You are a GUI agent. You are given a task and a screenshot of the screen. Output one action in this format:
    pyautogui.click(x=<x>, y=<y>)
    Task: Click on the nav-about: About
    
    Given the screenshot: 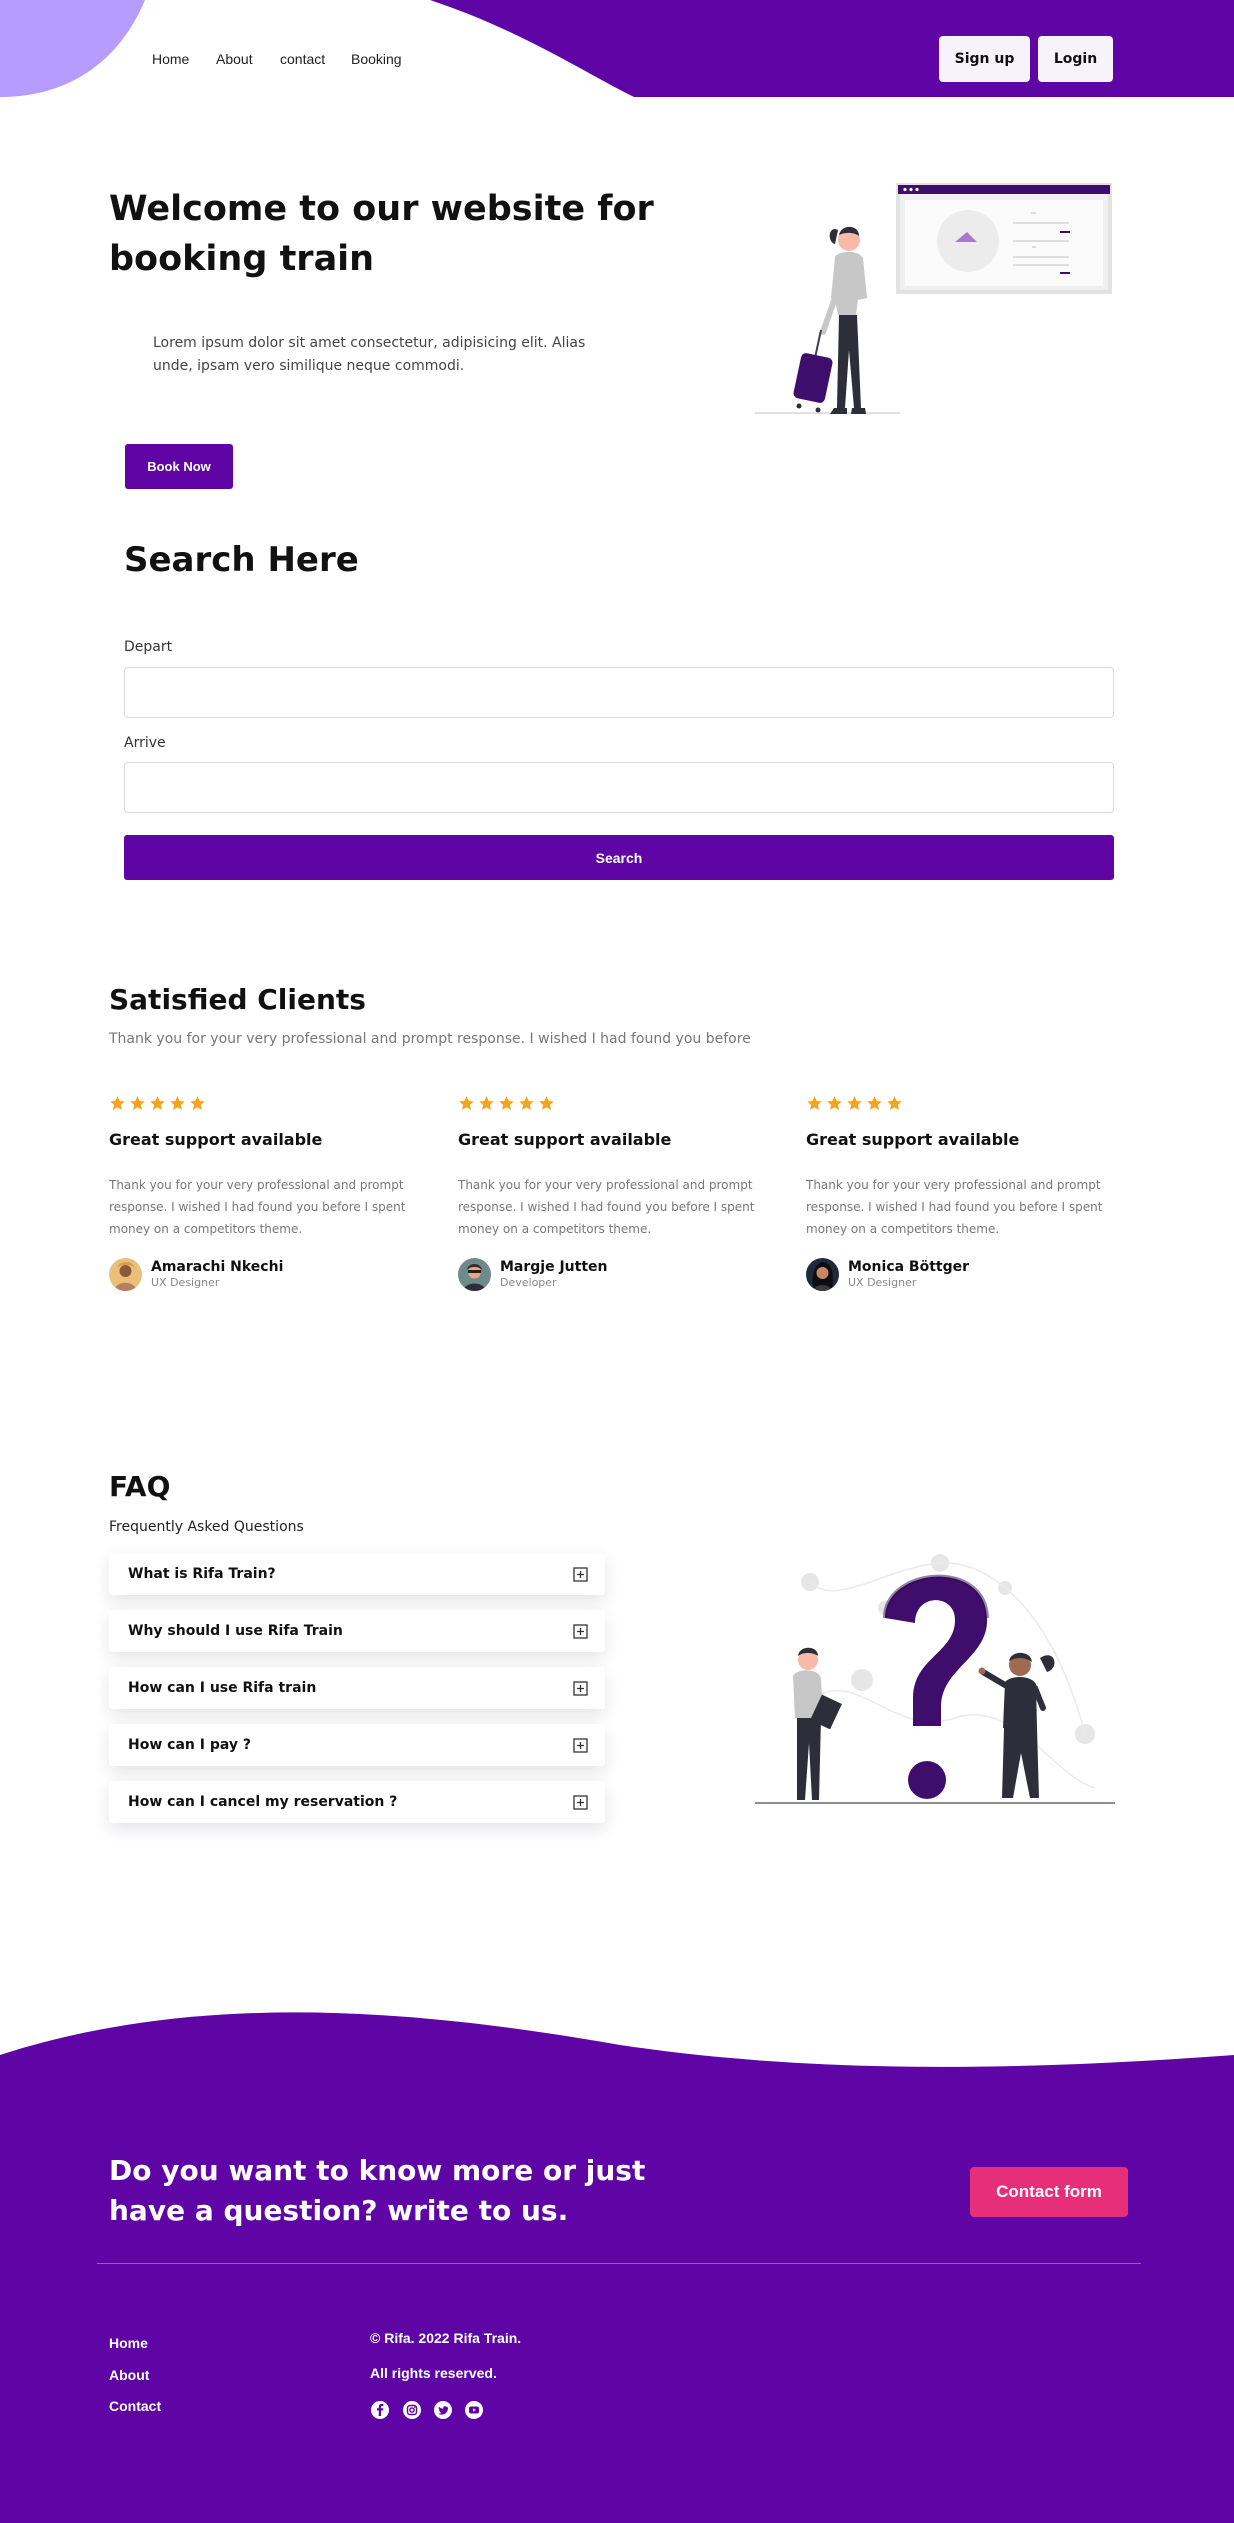 What is the action you would take?
    pyautogui.click(x=234, y=59)
    